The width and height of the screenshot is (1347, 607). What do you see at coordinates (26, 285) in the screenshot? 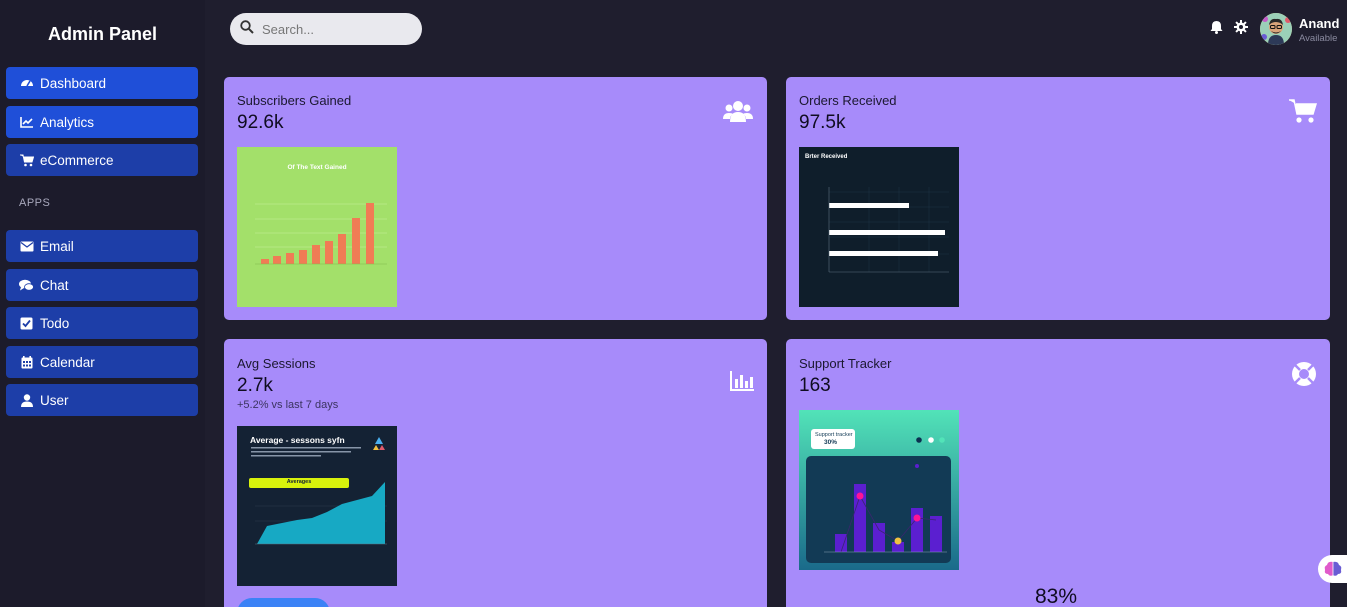
I see `chat-icon` at bounding box center [26, 285].